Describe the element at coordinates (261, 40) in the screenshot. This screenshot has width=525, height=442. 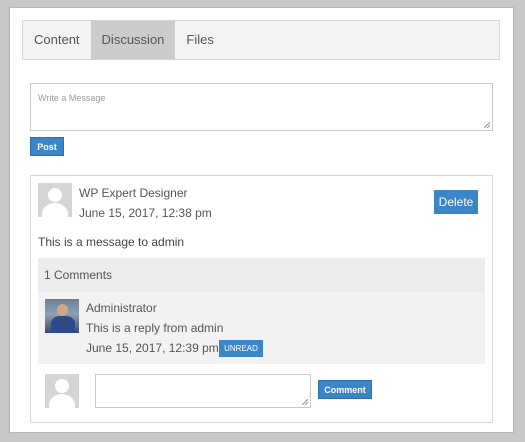
I see `tab-bar: Content Discussion Files` at that location.